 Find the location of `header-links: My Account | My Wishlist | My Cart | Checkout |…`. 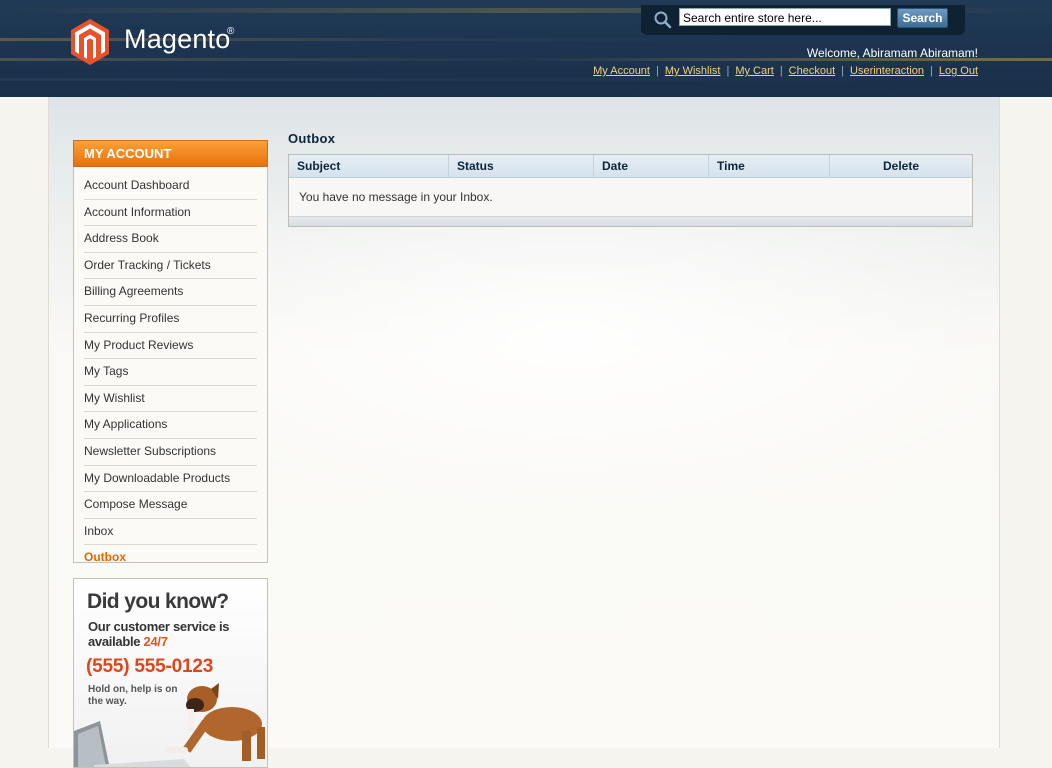

header-links: My Account | My Wishlist | My Cart | Checkout |… is located at coordinates (785, 71).